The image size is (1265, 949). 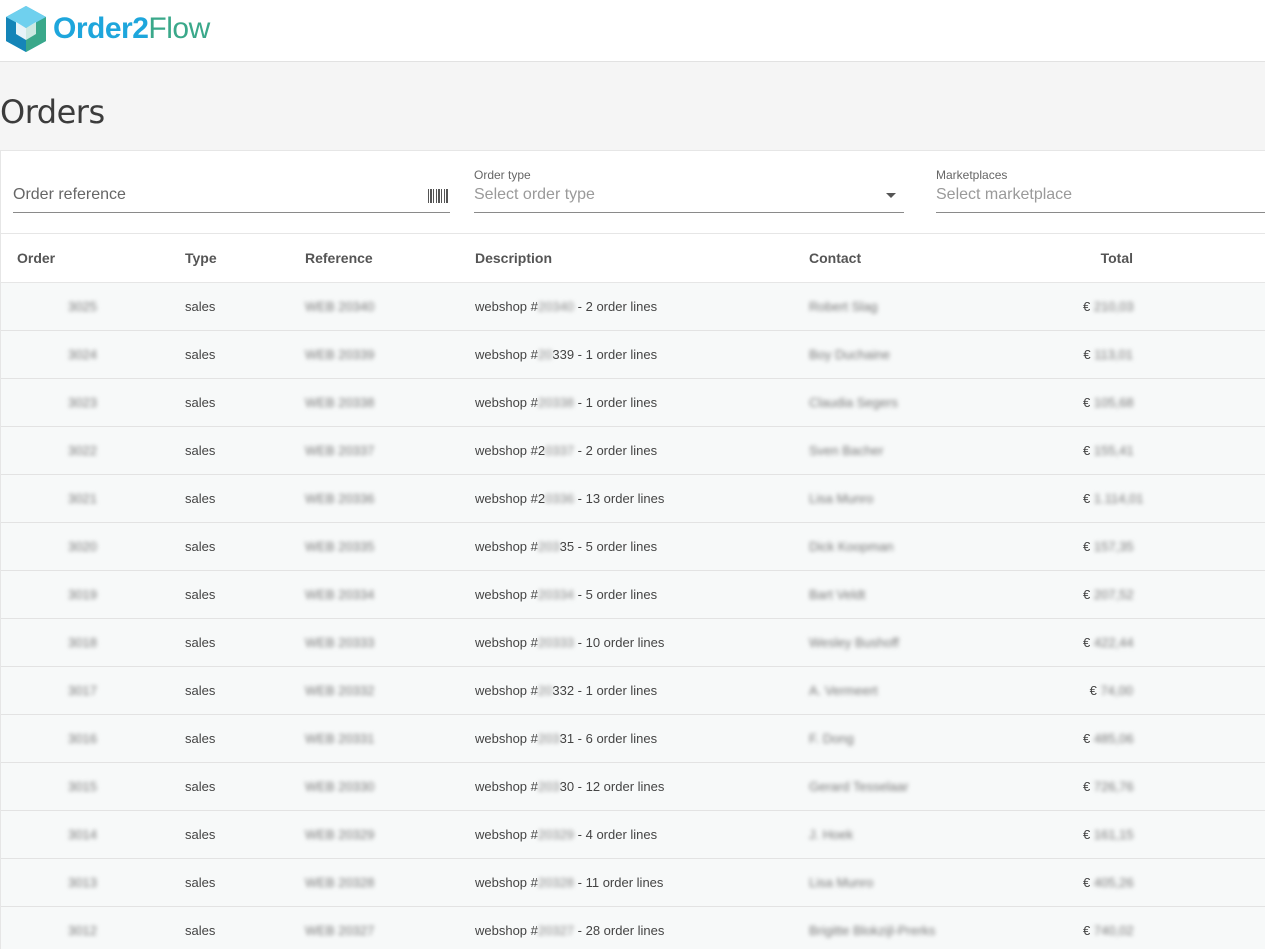 What do you see at coordinates (938, 927) in the screenshot?
I see `order-contact: Brigitte Blokzijl-Prerks` at bounding box center [938, 927].